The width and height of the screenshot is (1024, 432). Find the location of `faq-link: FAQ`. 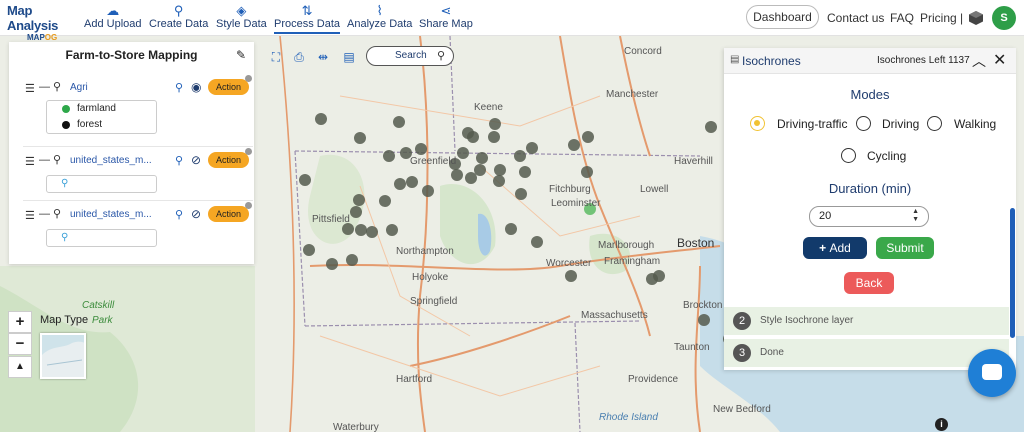

faq-link: FAQ is located at coordinates (902, 18).